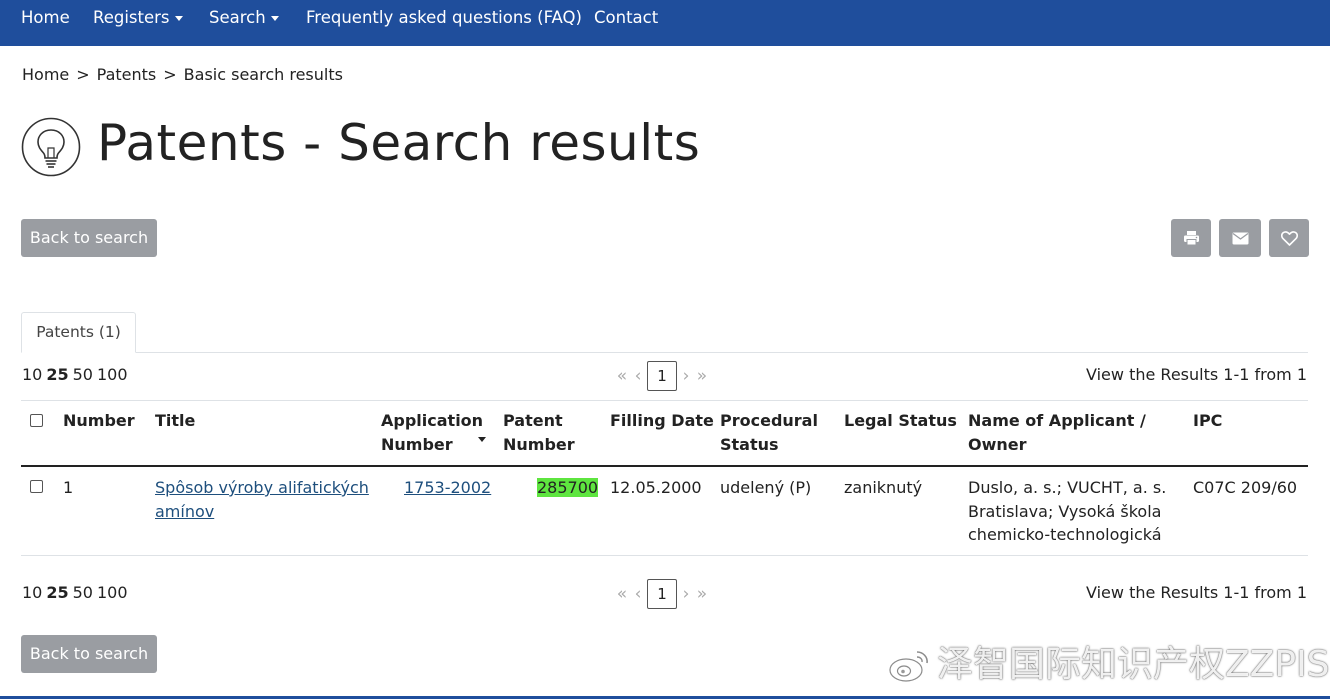 The image size is (1330, 699). I want to click on heart-icon, so click(1289, 238).